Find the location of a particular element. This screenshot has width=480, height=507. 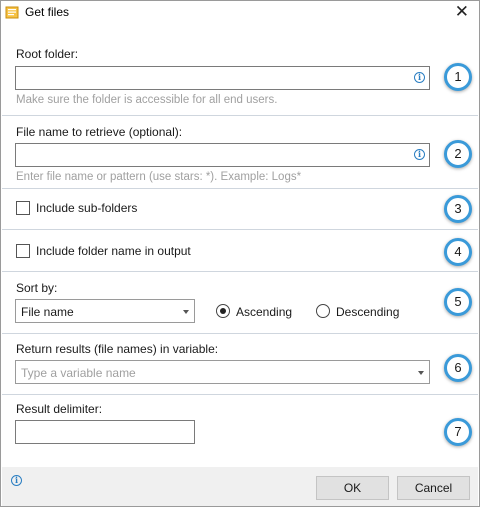

ascending-label: Ascending is located at coordinates (264, 312).